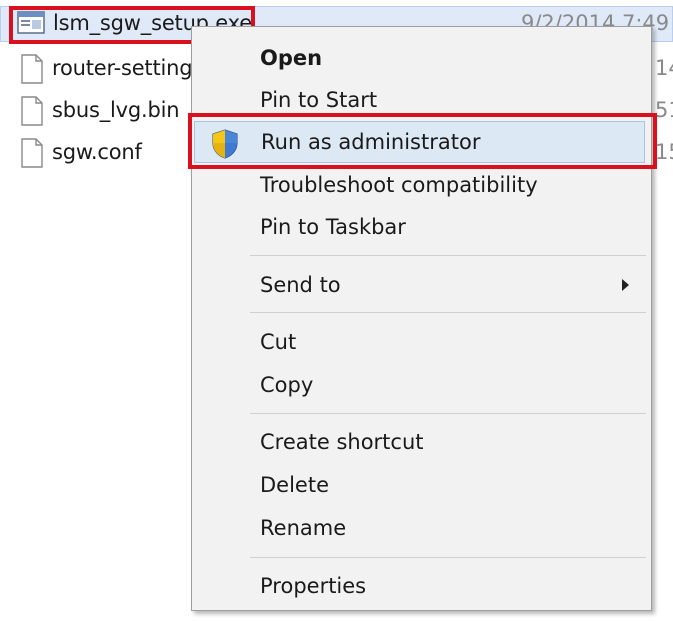  What do you see at coordinates (421, 586) in the screenshot?
I see `menu-item-properties: Properties` at bounding box center [421, 586].